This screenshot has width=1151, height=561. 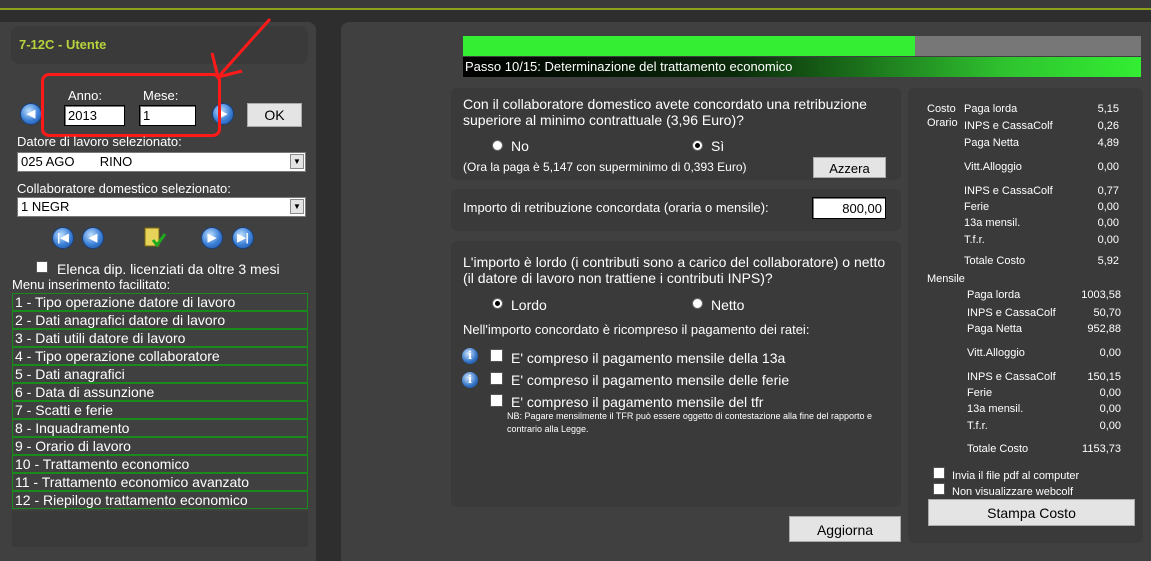 What do you see at coordinates (63, 238) in the screenshot?
I see `first-record-button: |◀` at bounding box center [63, 238].